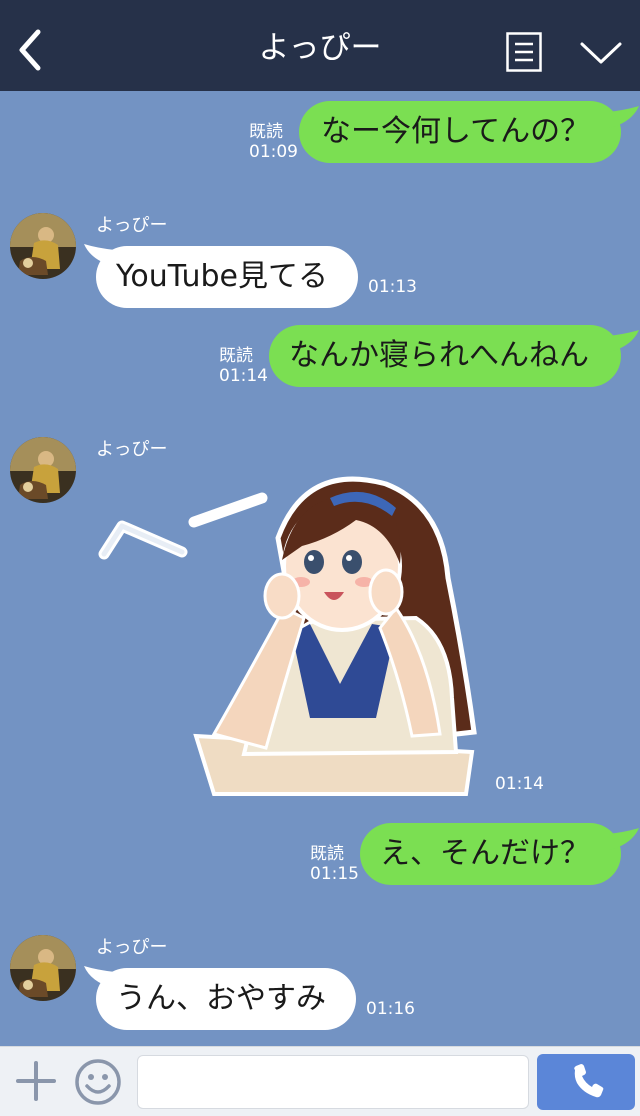 The image size is (640, 1116). Describe the element at coordinates (273, 152) in the screenshot. I see `message-time: 01:09` at that location.